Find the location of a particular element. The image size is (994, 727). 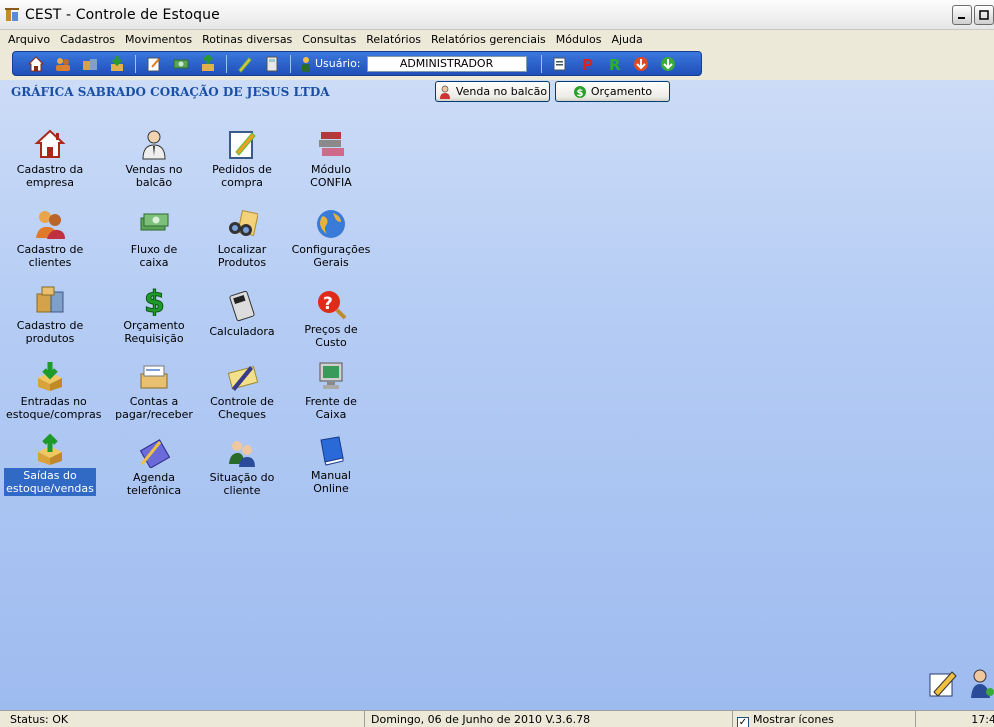

shortcut-controle-cheques: Controle de Cheques is located at coordinates (242, 391).